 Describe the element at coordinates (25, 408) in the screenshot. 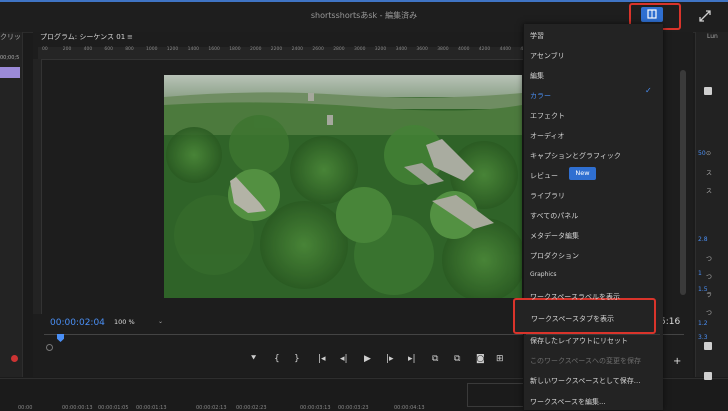

I see `timeline-label: 00:00` at that location.